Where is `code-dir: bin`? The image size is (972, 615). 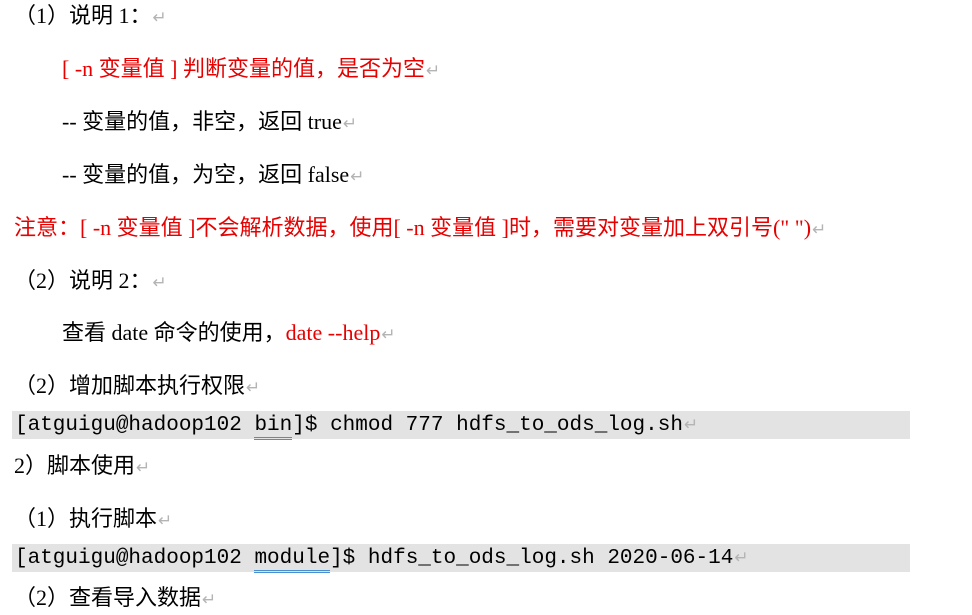
code-dir: bin is located at coordinates (273, 427).